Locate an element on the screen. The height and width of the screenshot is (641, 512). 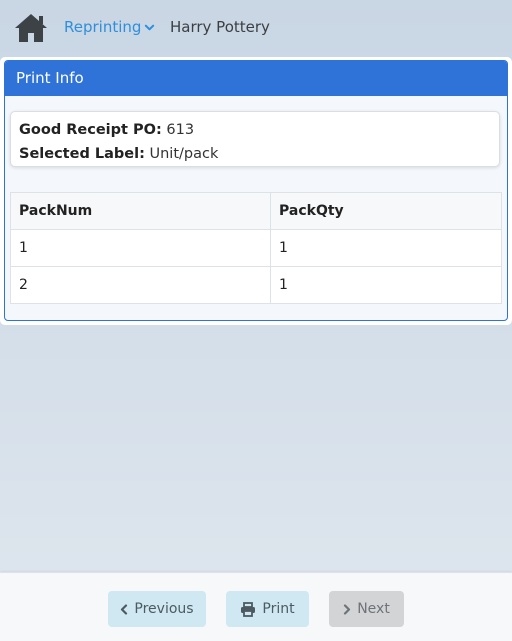
reprinting-menu-label: Reprinting is located at coordinates (103, 27).